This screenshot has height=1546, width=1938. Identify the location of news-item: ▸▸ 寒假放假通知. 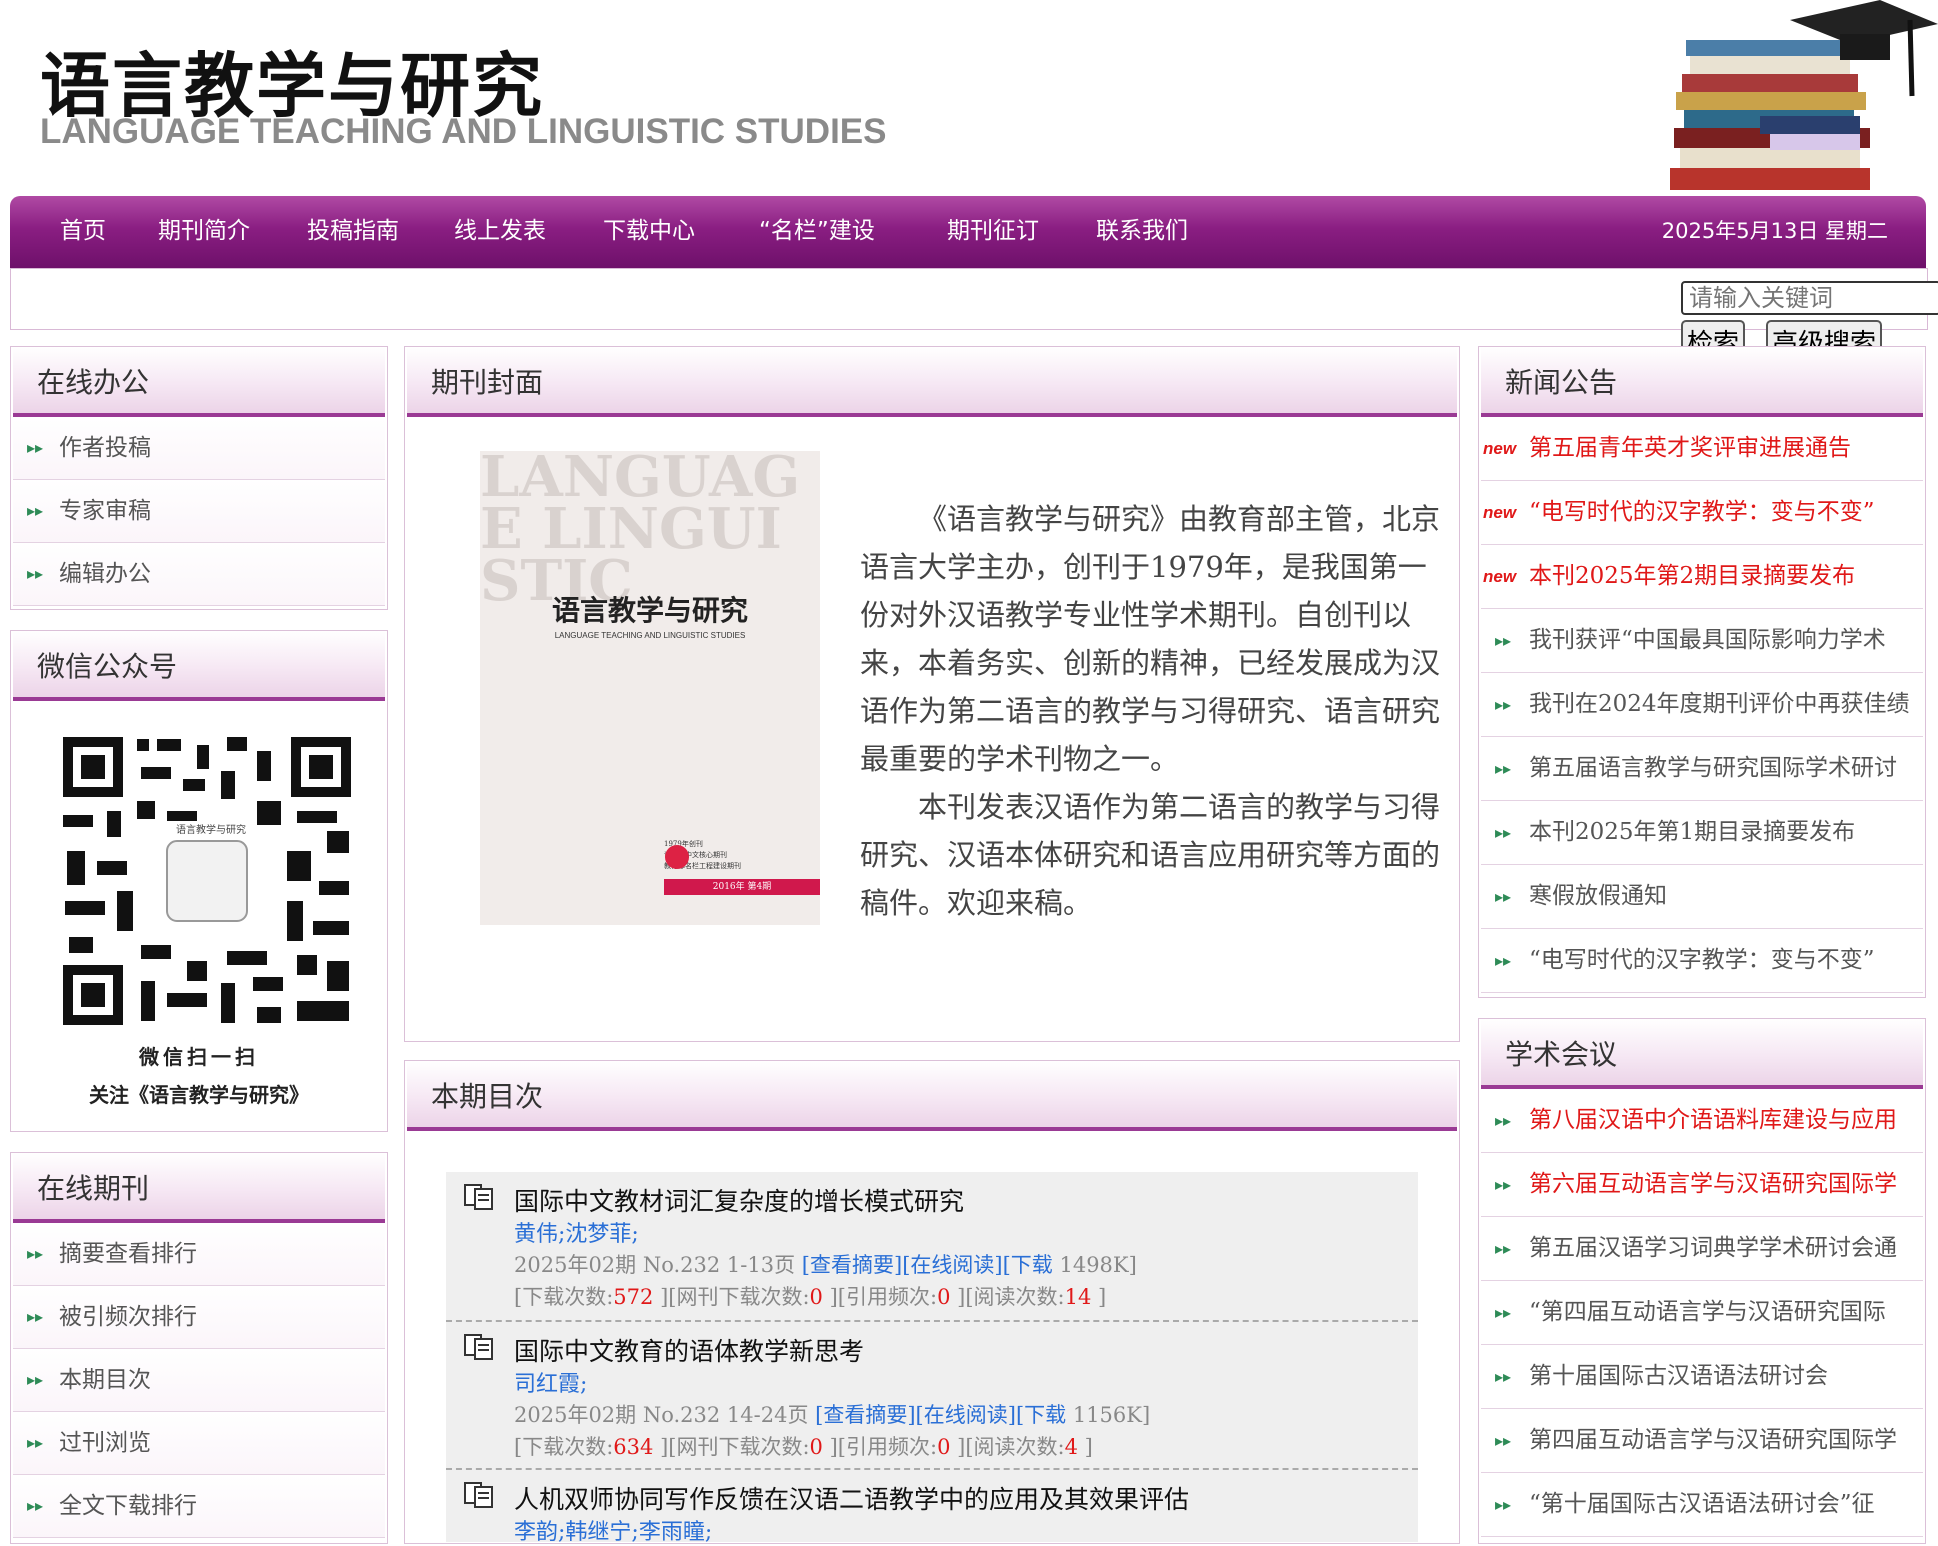
(1702, 897).